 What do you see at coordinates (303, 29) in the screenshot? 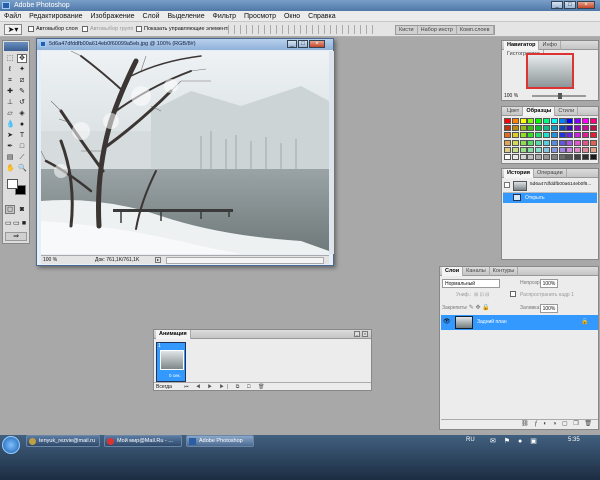
I see `align-buttons` at bounding box center [303, 29].